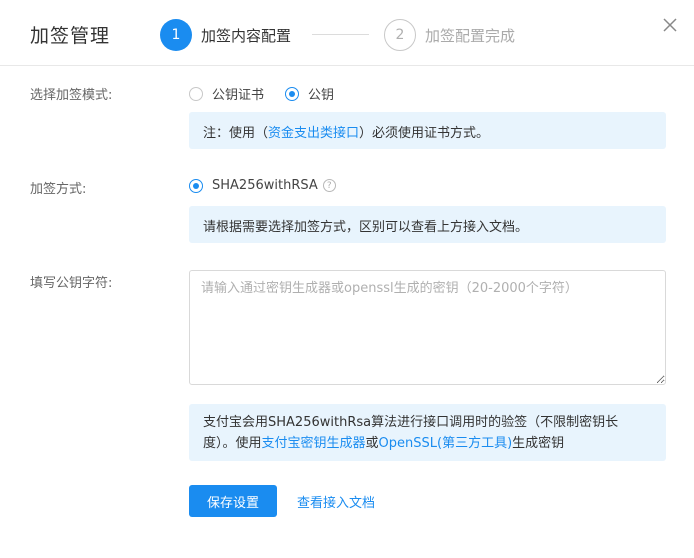  What do you see at coordinates (347, 33) in the screenshot?
I see `dialog-header: 加签管理 1 加签内容配置 2 加签配置完成` at bounding box center [347, 33].